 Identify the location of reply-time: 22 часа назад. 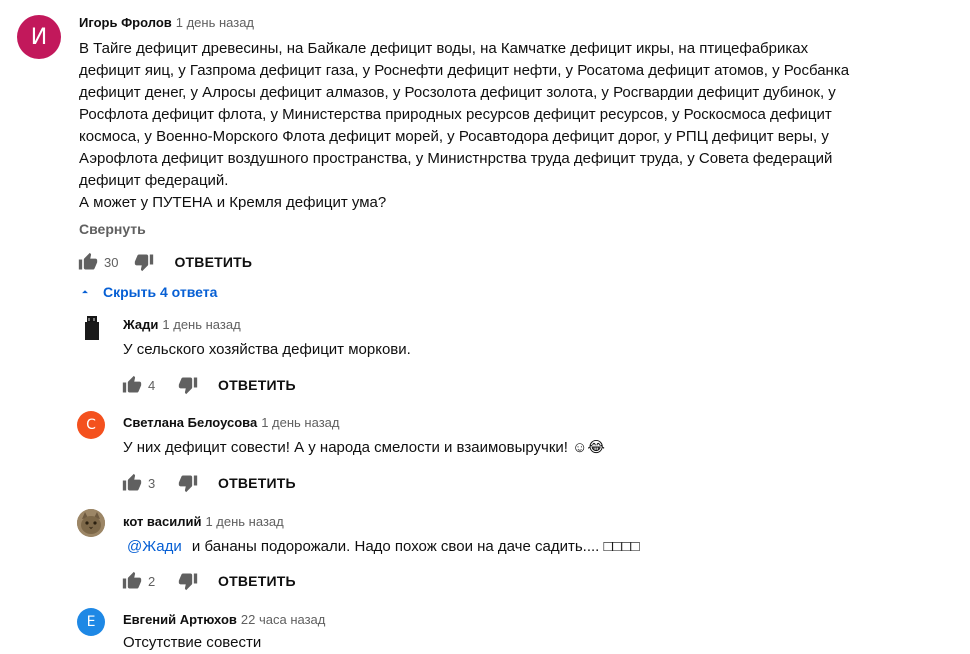
(283, 619).